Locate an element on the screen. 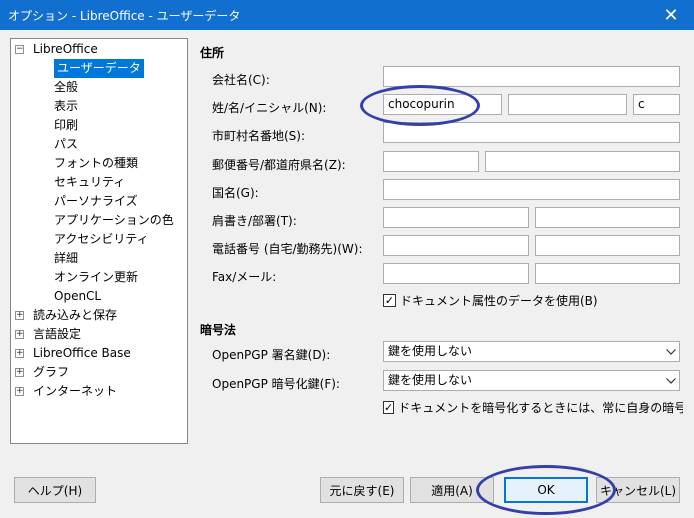 This screenshot has height=518, width=694. tree-item: ユーザーデータ is located at coordinates (99, 68).